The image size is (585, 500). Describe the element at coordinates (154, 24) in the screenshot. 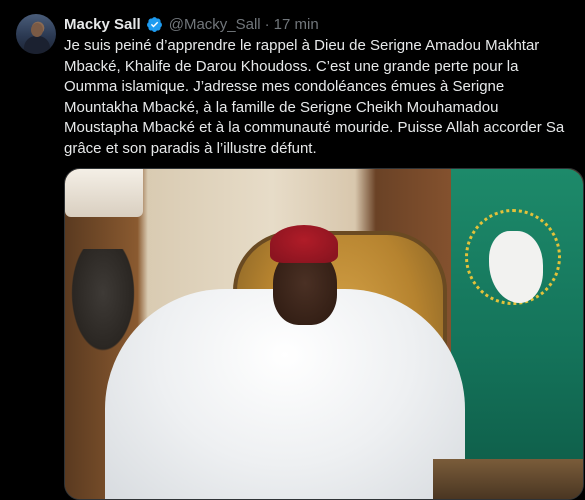

I see `verified-badge-icon` at that location.